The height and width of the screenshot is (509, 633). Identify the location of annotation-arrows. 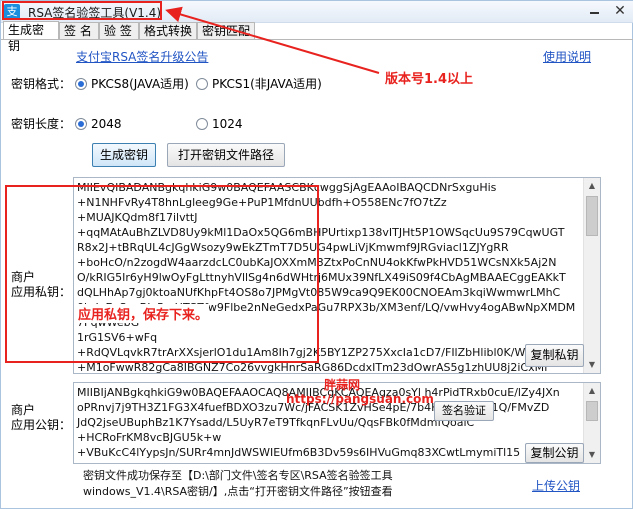
(272, 40).